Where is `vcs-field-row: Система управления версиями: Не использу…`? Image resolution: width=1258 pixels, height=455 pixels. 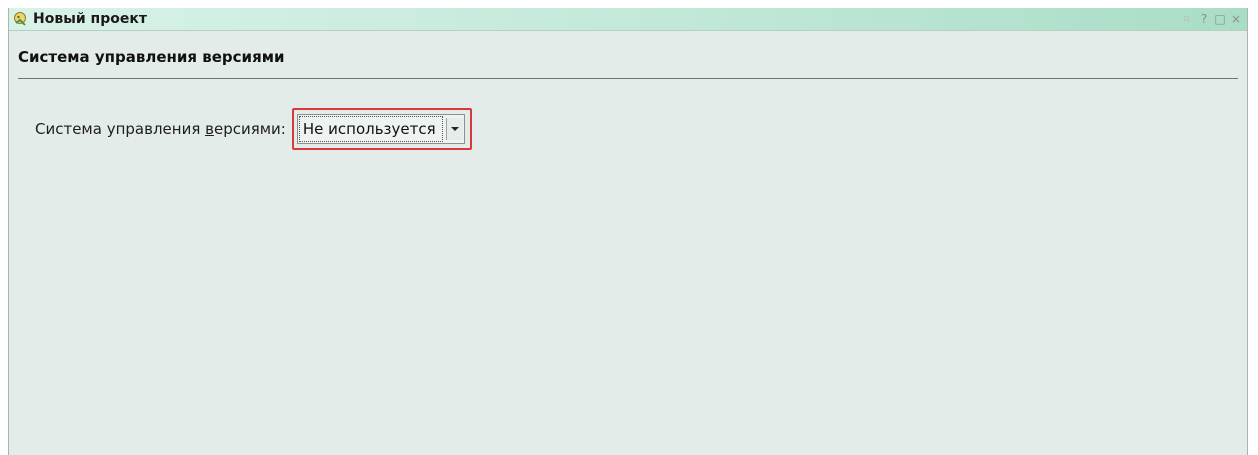 vcs-field-row: Система управления версиями: Не использу… is located at coordinates (253, 129).